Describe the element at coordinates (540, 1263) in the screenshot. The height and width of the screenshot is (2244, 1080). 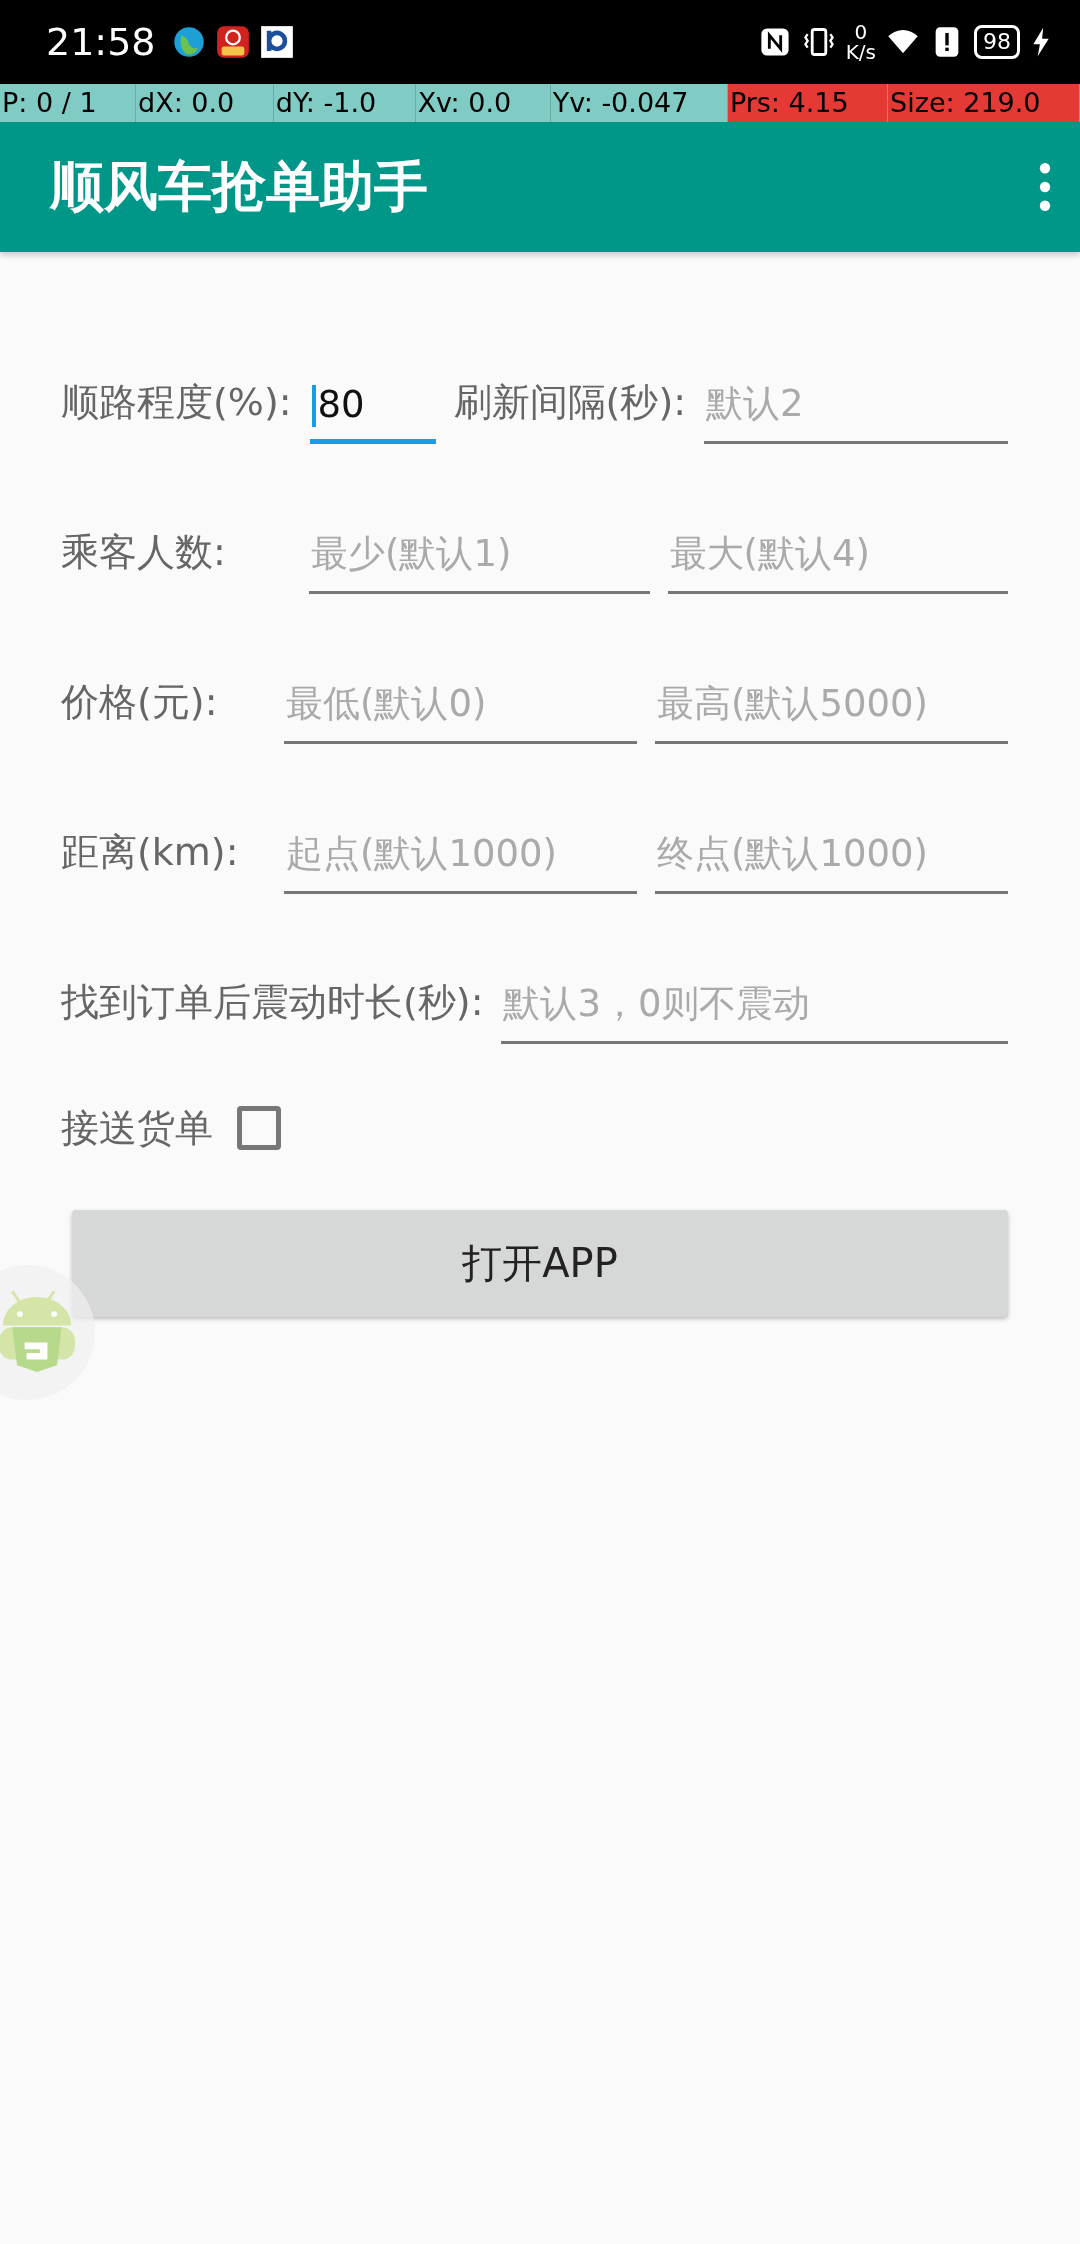
I see `open-app-button: 打开APP` at that location.